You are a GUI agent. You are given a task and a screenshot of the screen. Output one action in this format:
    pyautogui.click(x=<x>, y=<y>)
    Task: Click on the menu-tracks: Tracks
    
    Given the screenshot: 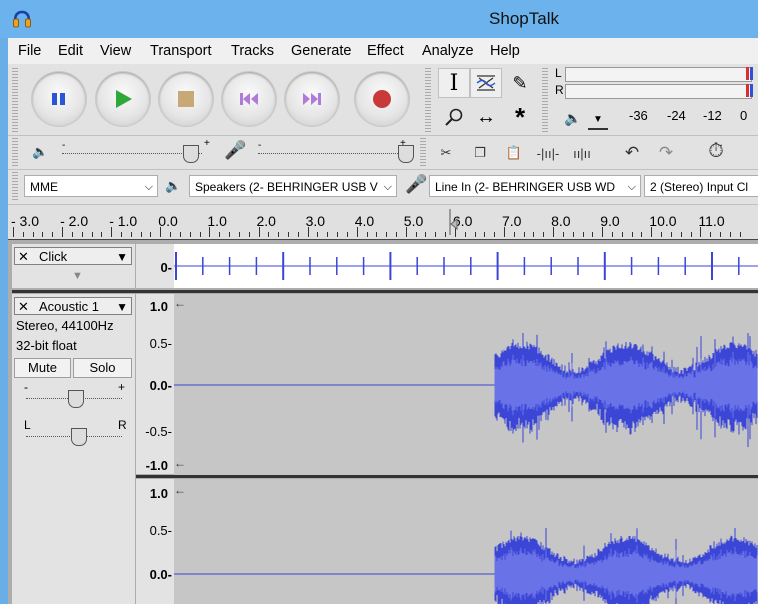 What is the action you would take?
    pyautogui.click(x=252, y=51)
    